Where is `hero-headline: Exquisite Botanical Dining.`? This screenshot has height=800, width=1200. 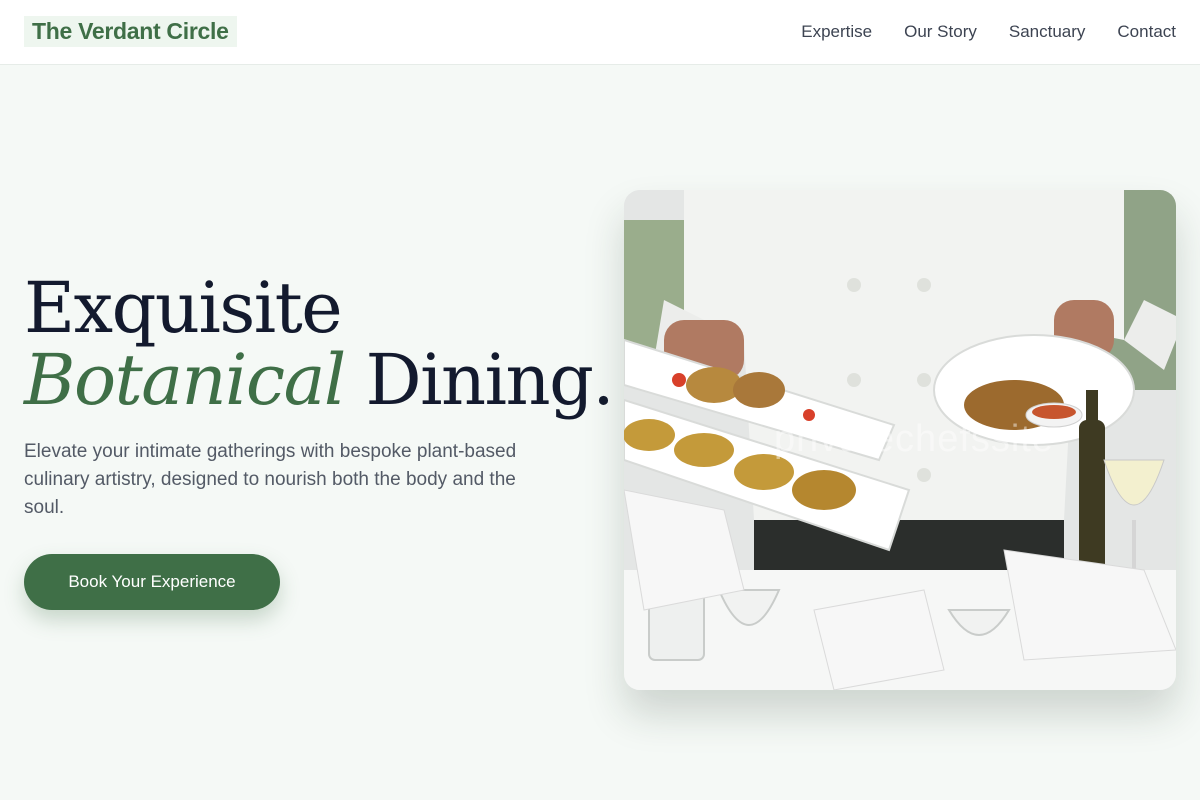 hero-headline: Exquisite Botanical Dining. is located at coordinates (319, 341).